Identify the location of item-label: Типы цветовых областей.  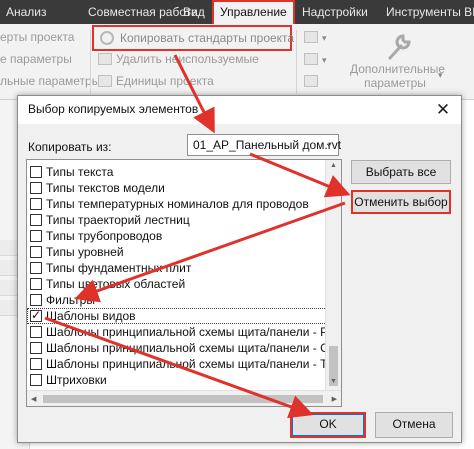
(116, 284).